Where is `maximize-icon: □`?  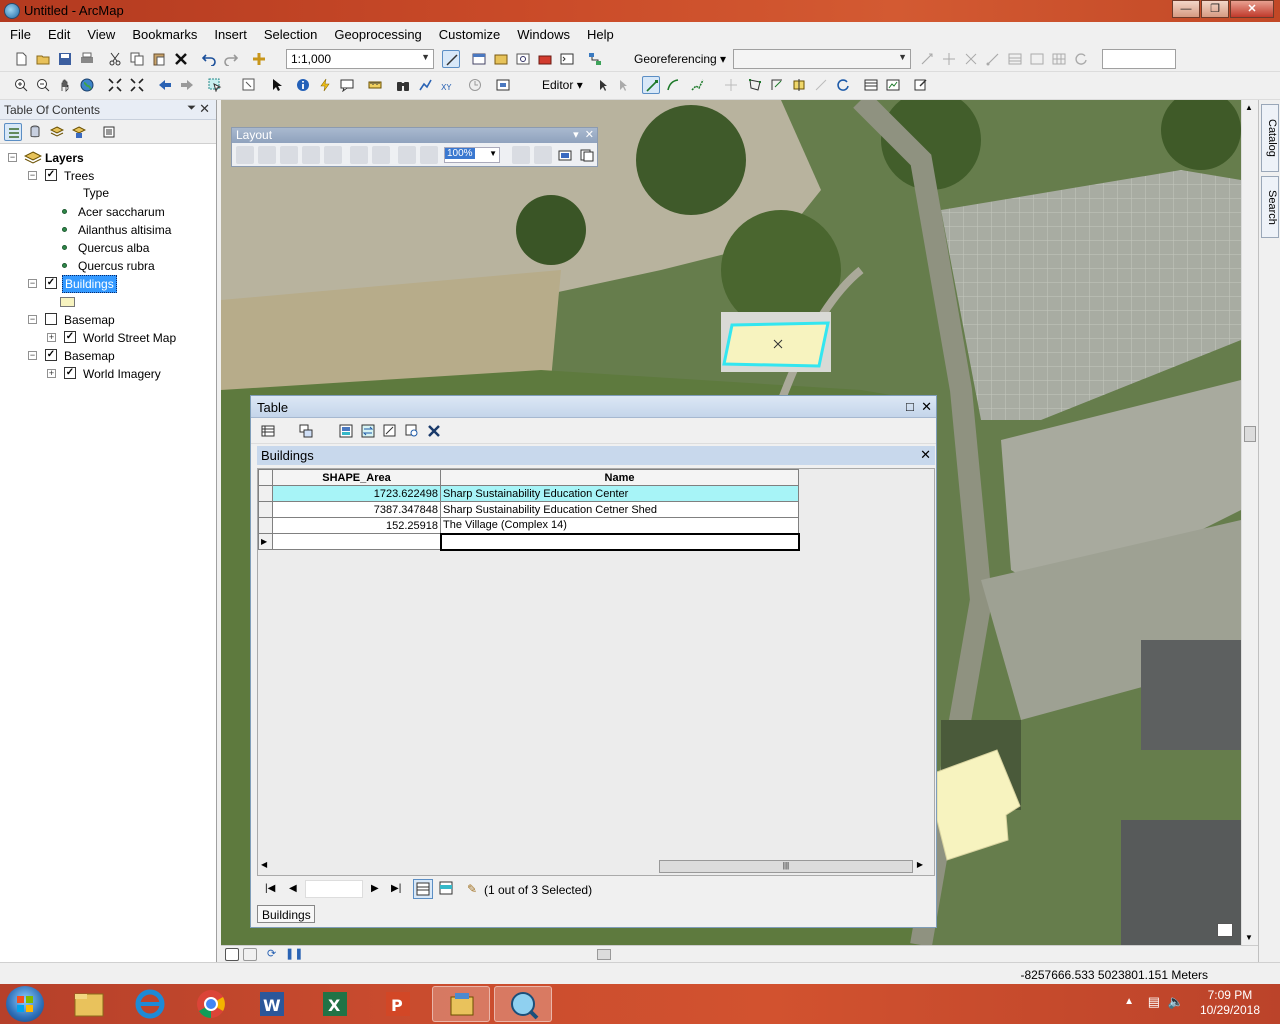 maximize-icon: □ is located at coordinates (910, 406).